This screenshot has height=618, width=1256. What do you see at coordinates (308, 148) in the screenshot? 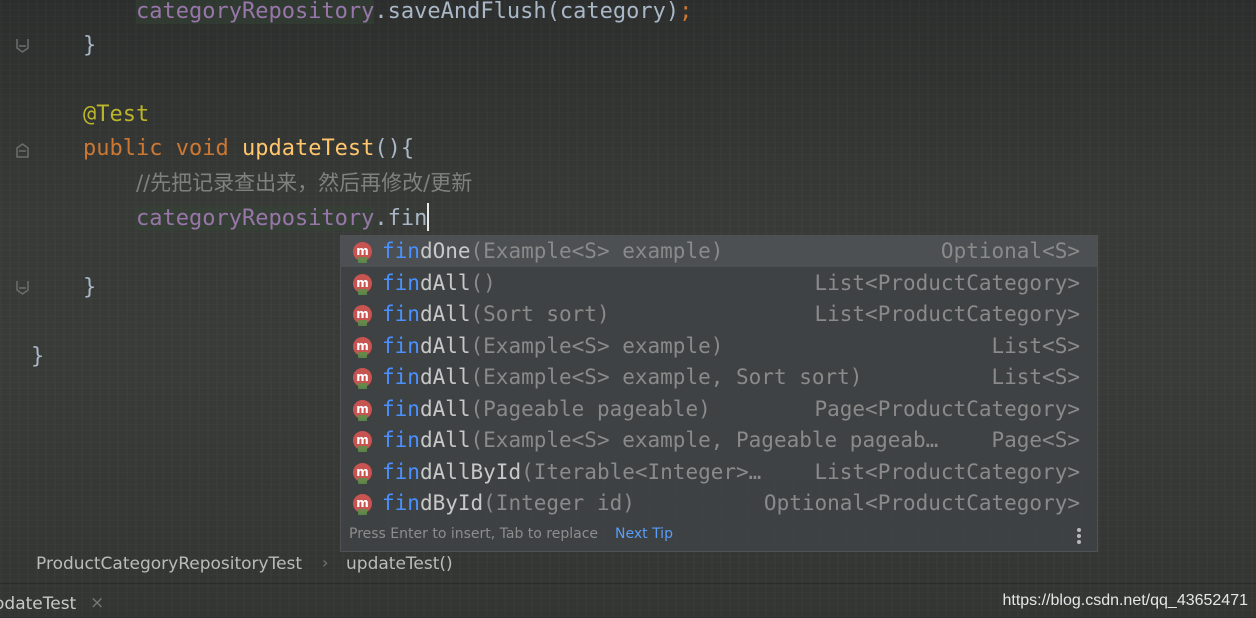
I see `method-name: updateTest` at bounding box center [308, 148].